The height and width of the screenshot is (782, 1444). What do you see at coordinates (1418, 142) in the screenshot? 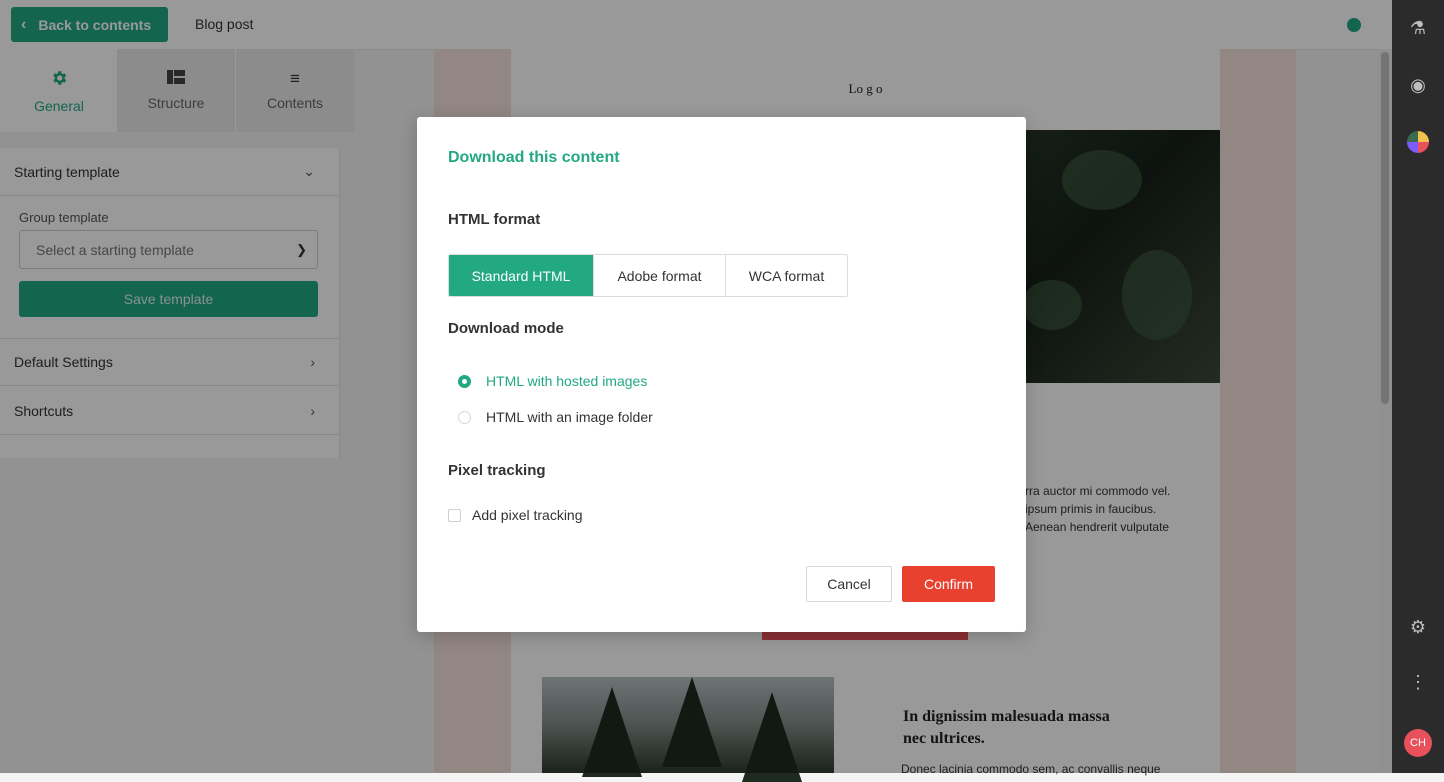
I see `palette-icon` at bounding box center [1418, 142].